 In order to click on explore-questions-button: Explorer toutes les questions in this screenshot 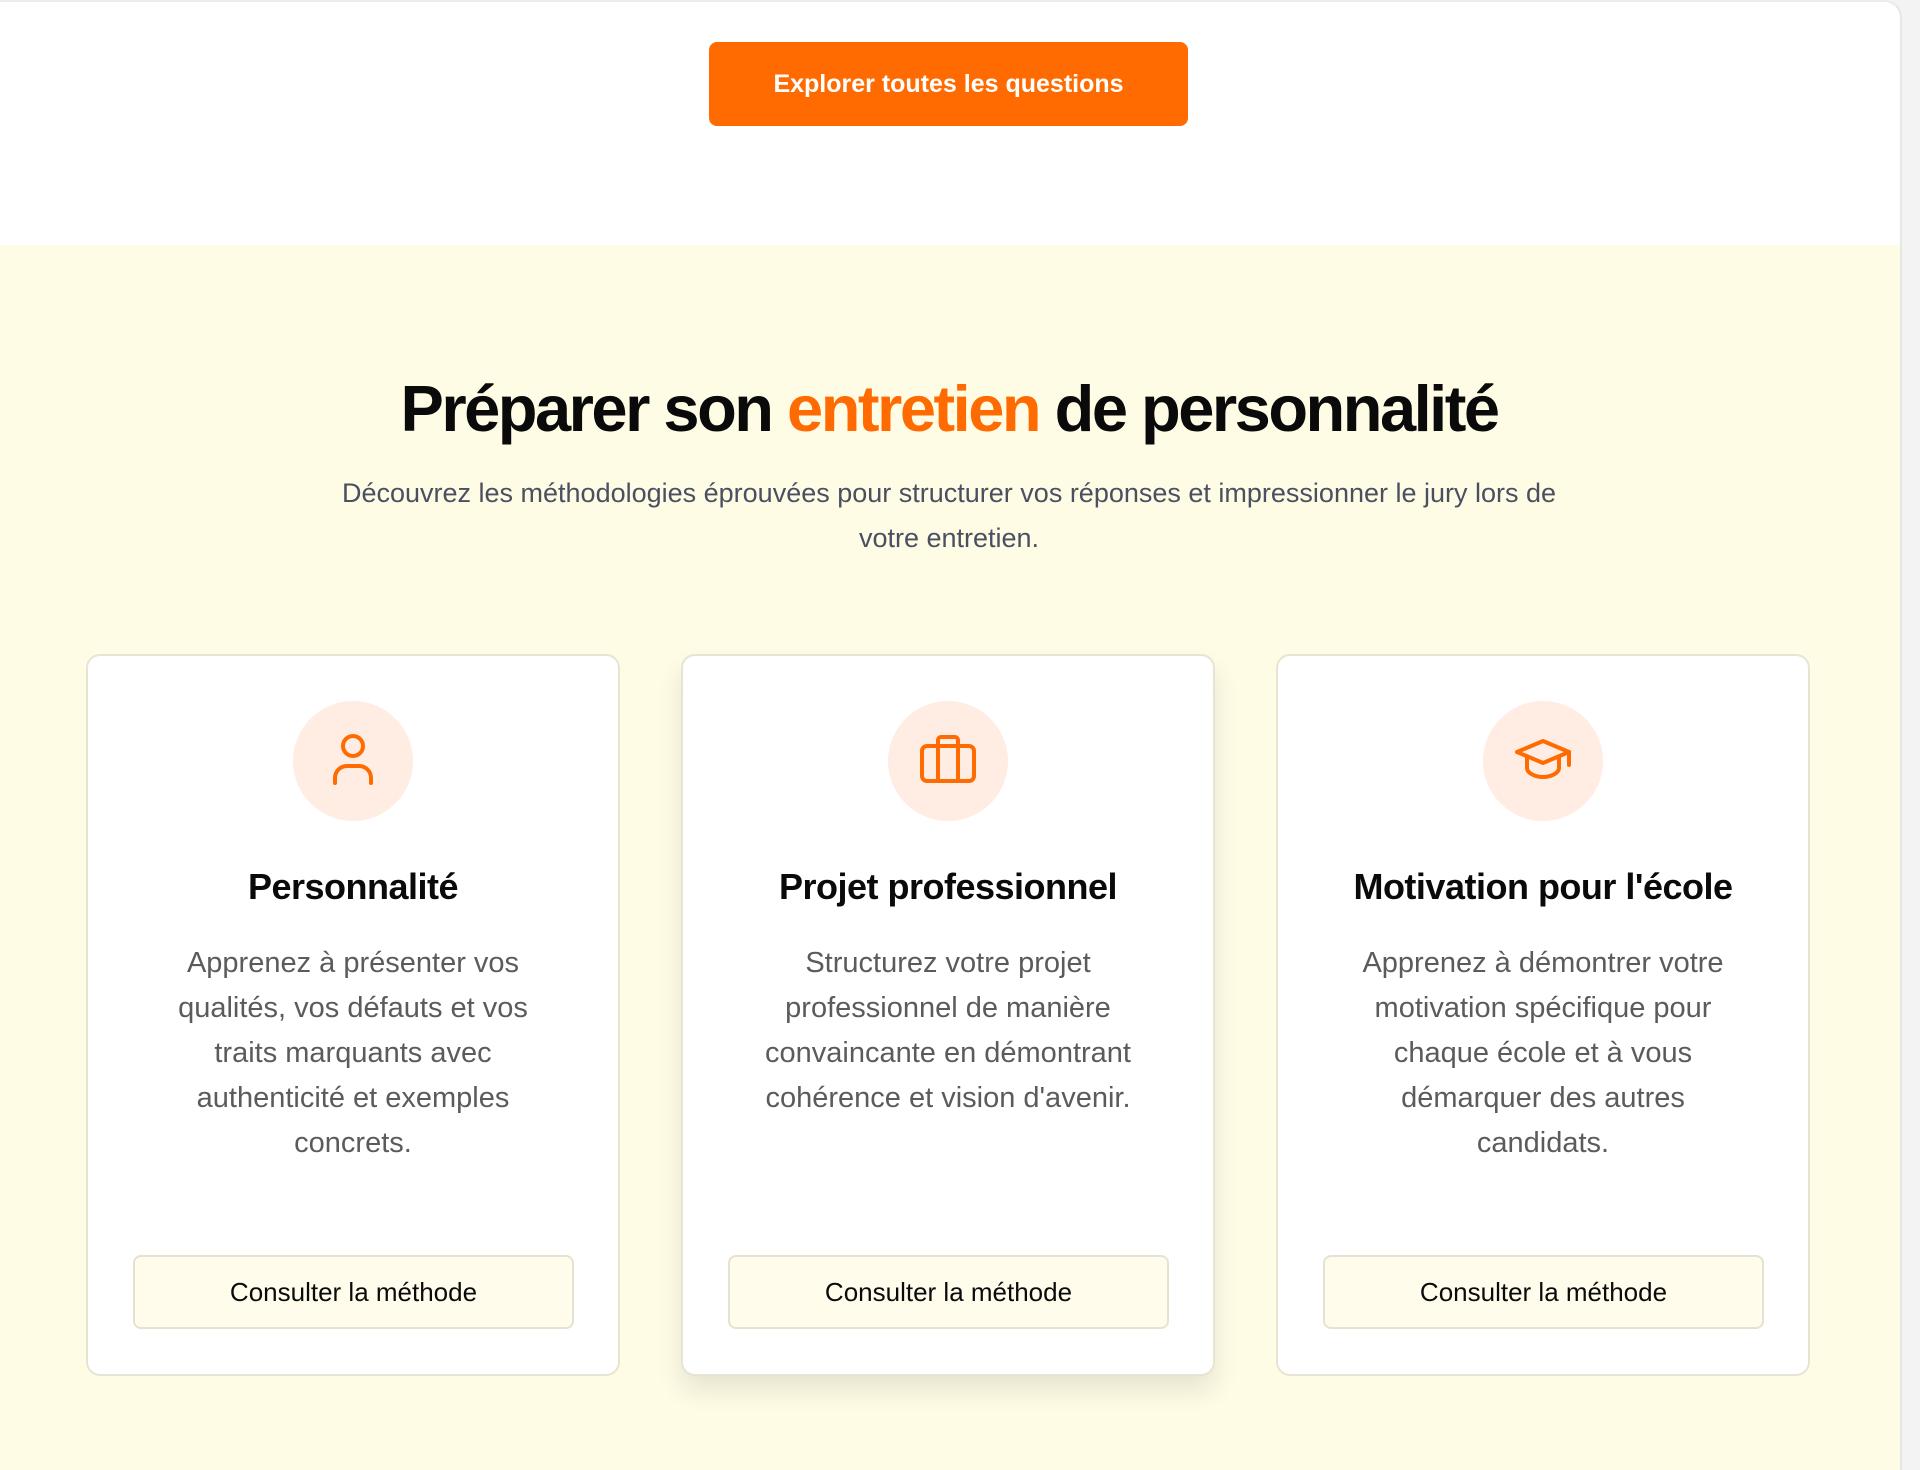, I will do `click(948, 84)`.